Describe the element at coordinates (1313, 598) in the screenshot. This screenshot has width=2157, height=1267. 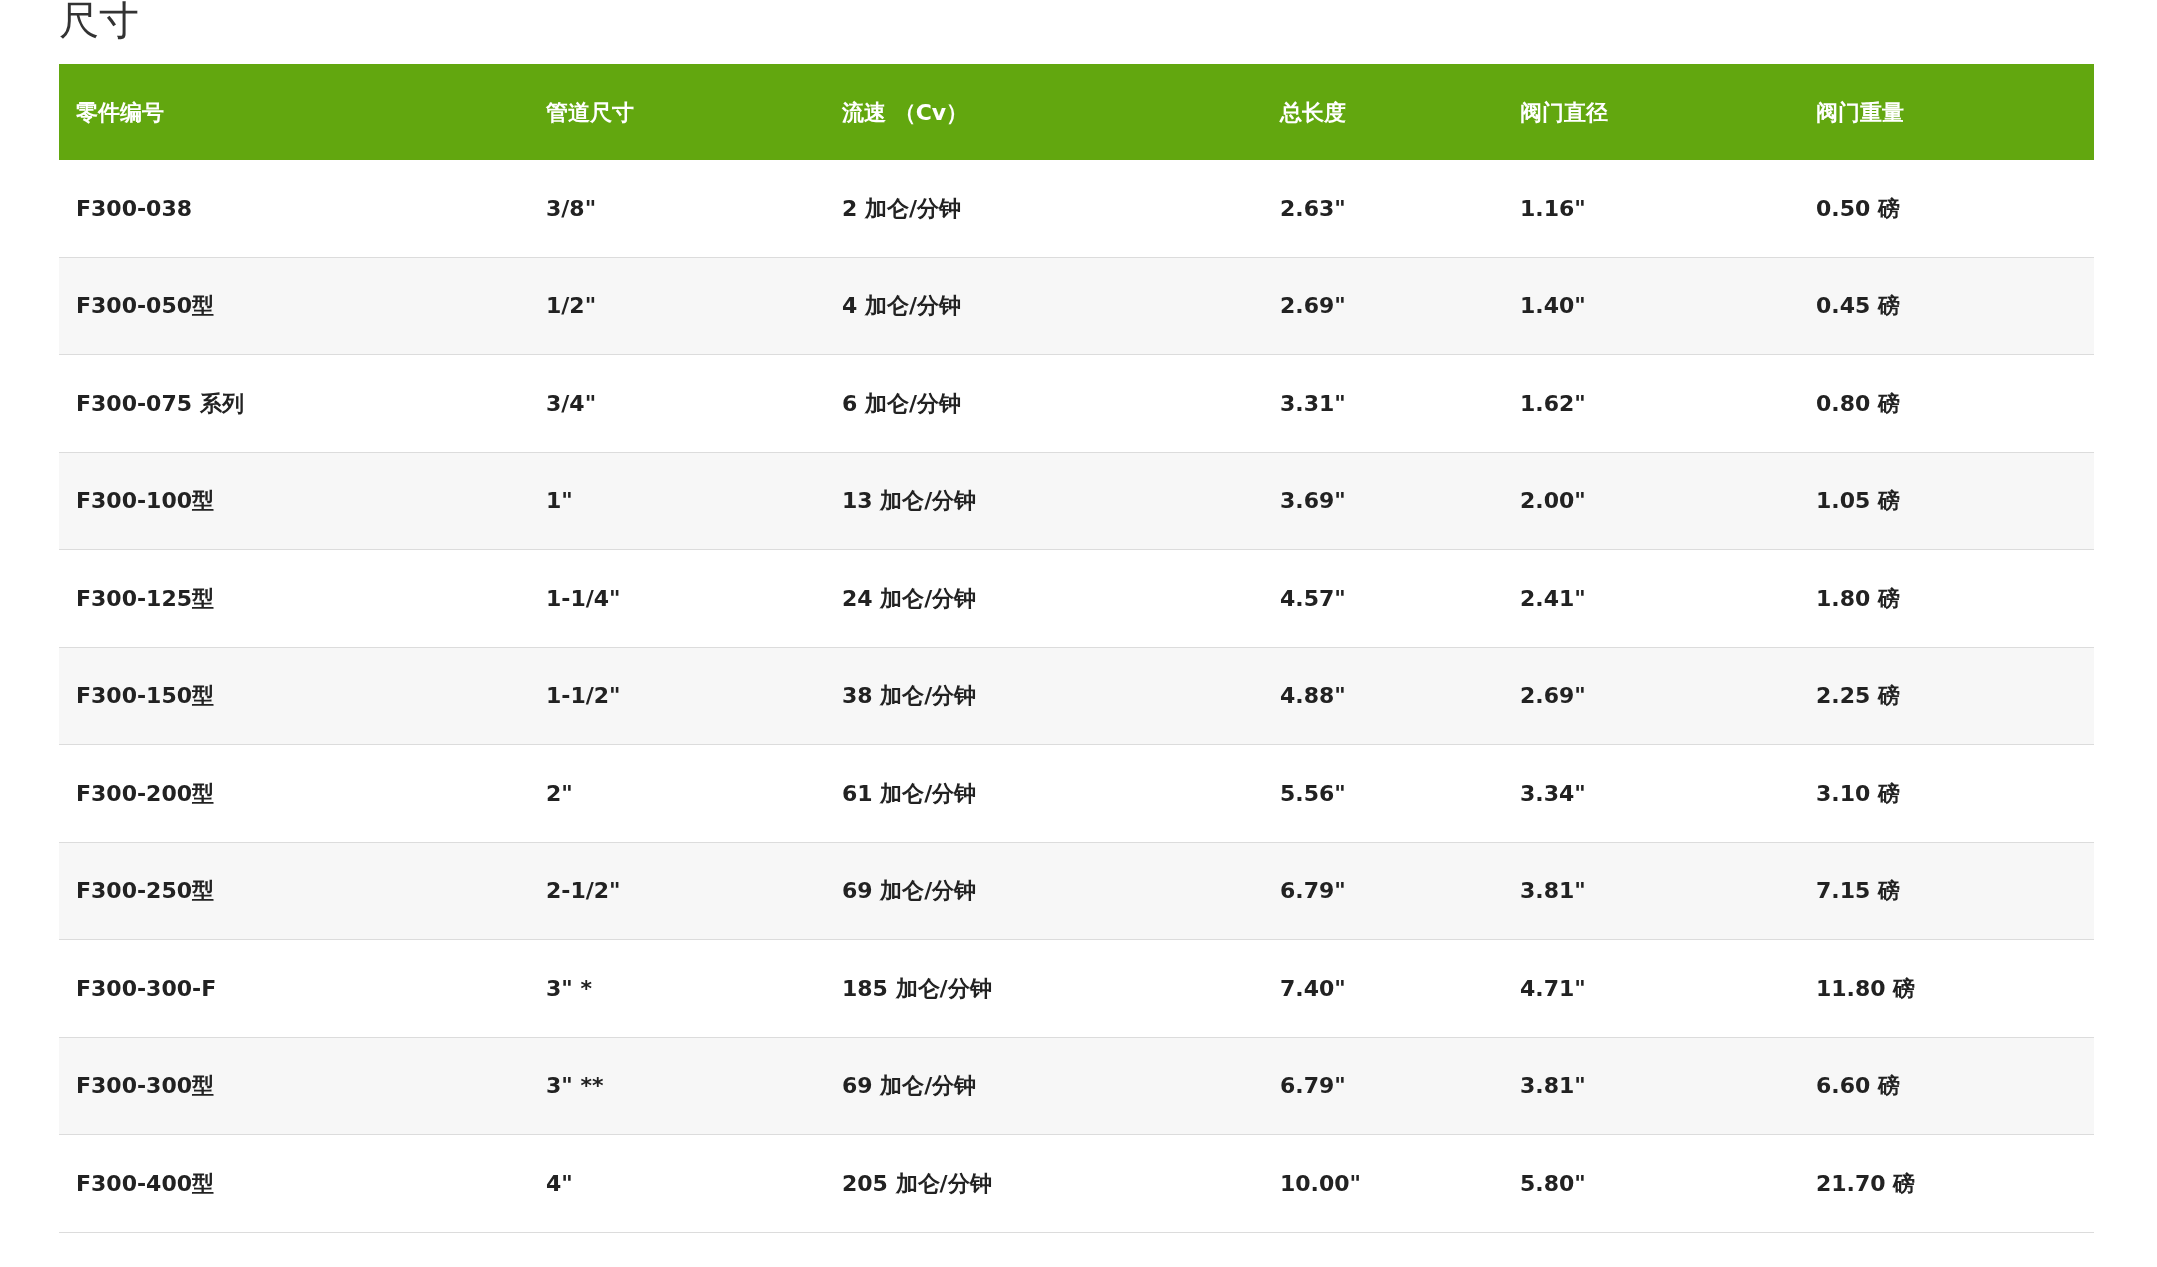
I see `table-cell: 4.57"` at that location.